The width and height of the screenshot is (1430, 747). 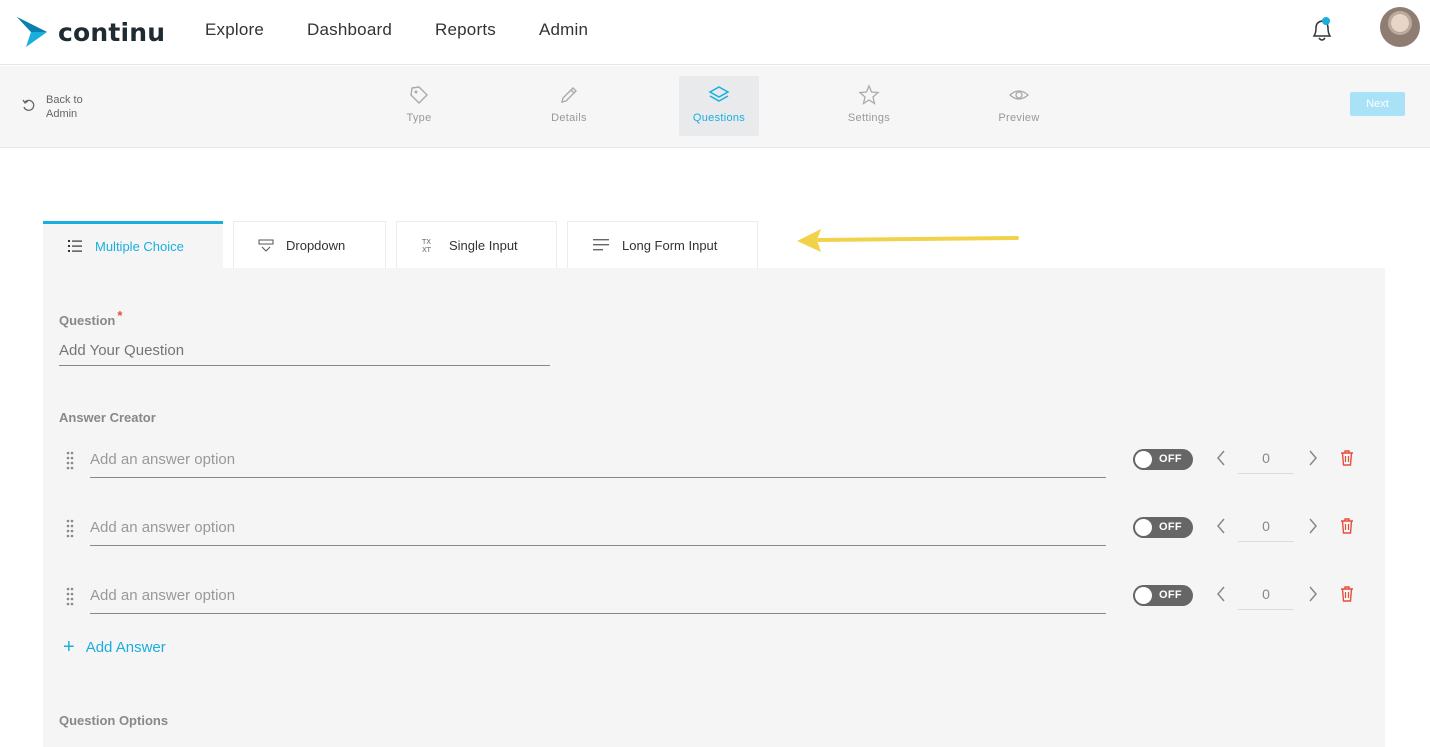 I want to click on plus-icon: +, so click(x=69, y=647).